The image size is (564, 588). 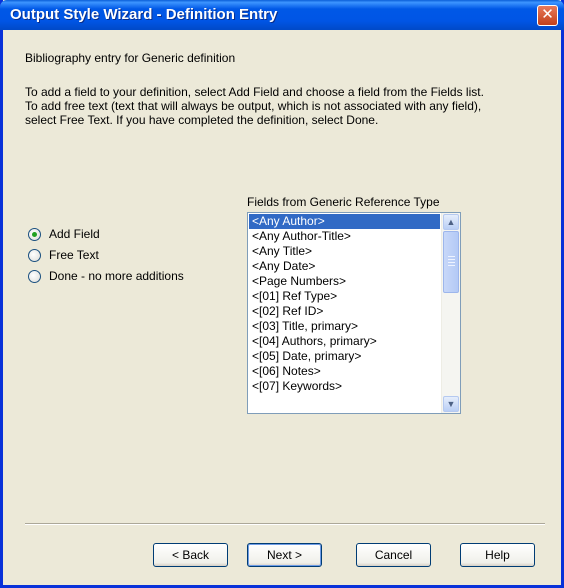 I want to click on cancel-button: Cancel, so click(x=393, y=555).